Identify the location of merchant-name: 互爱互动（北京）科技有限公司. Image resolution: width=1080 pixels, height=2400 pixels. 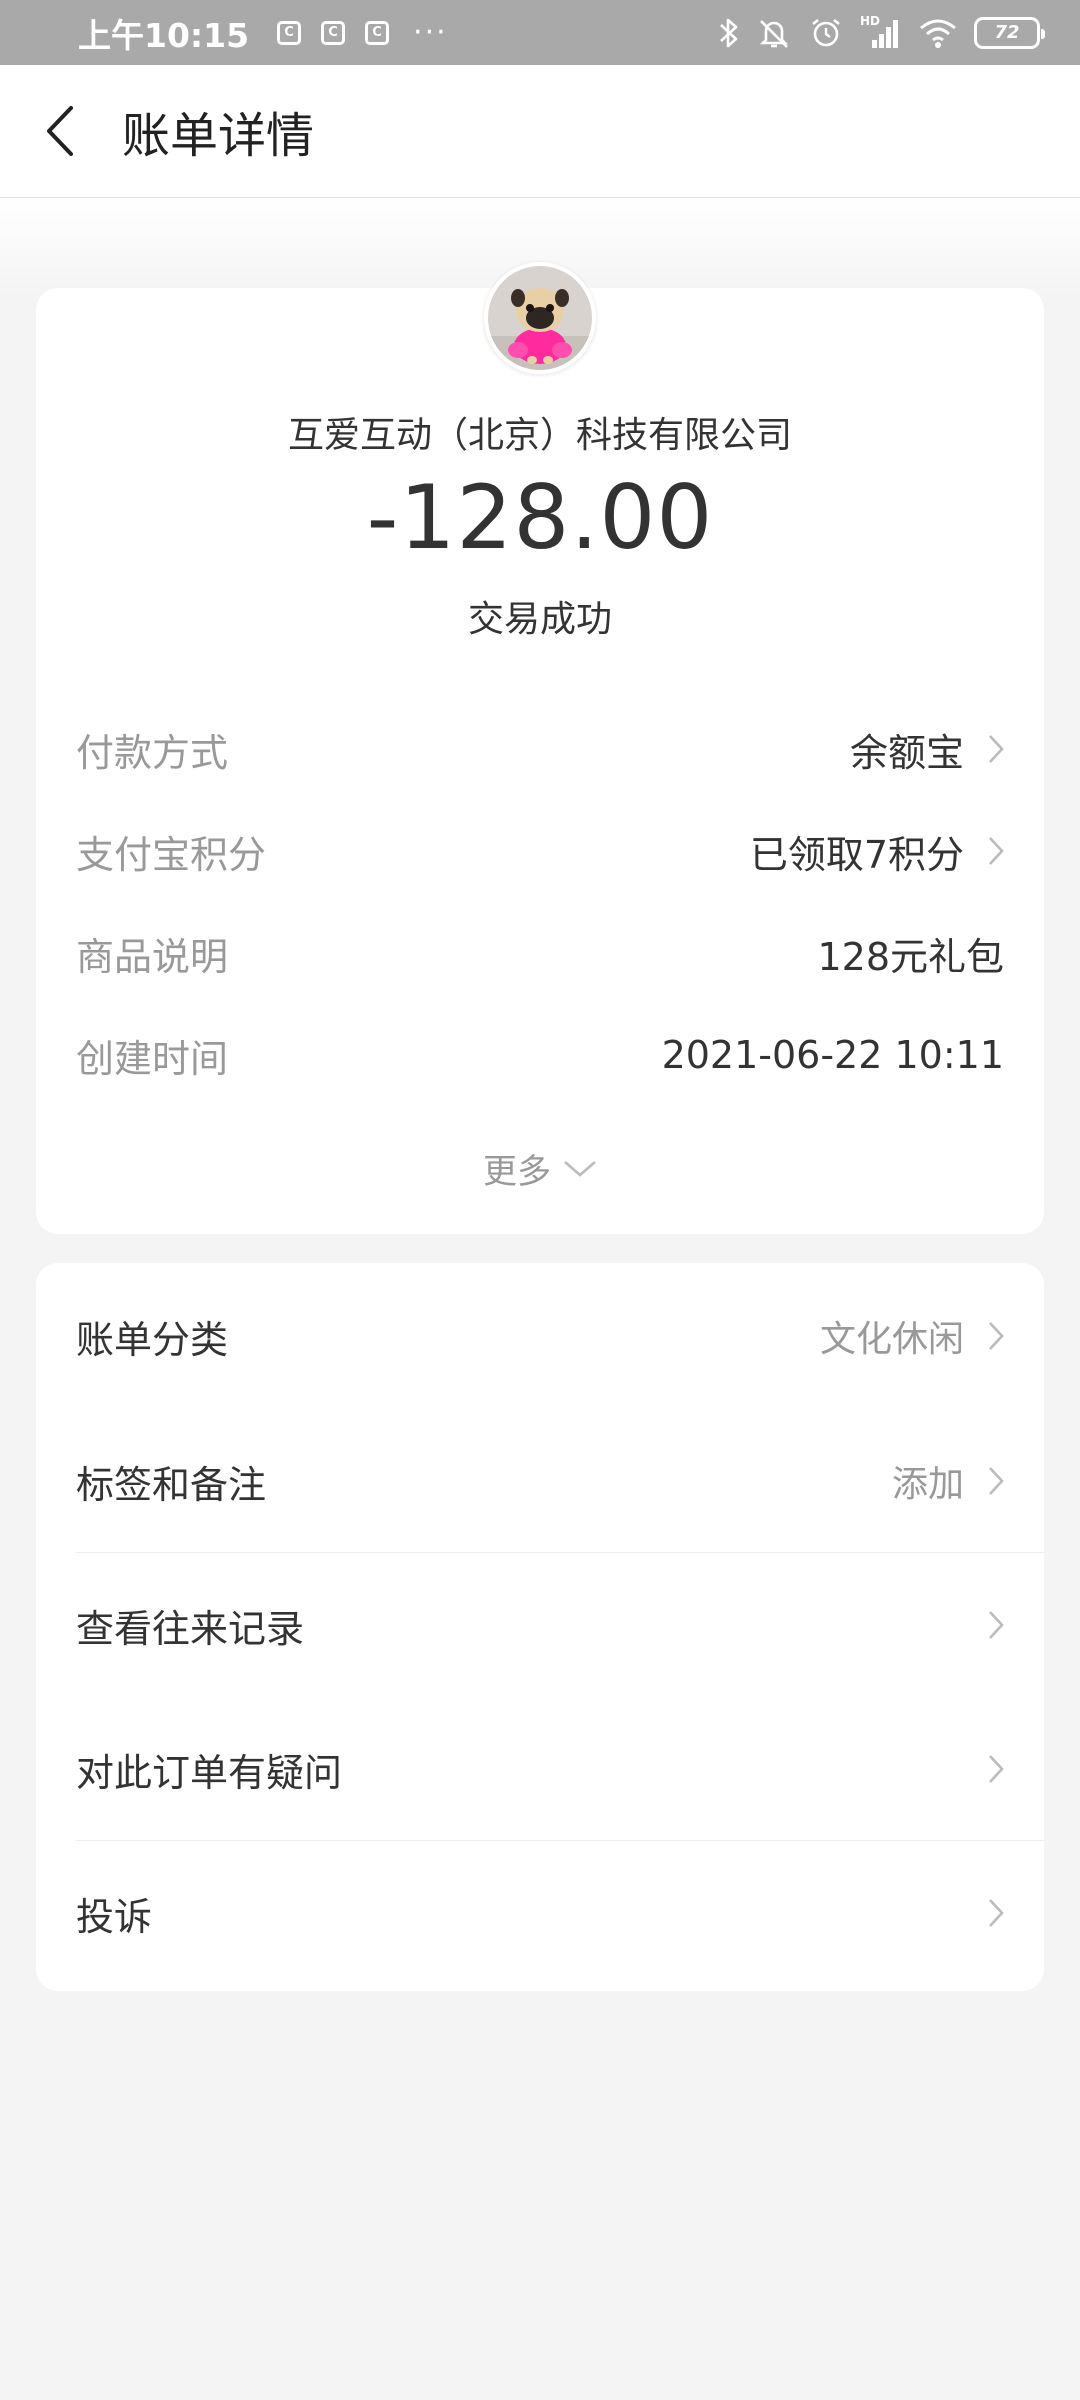
(539, 435).